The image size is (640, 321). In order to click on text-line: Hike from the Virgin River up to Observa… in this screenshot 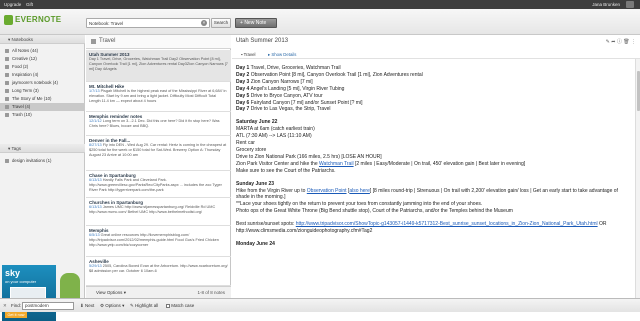, I will do `click(434, 195)`.